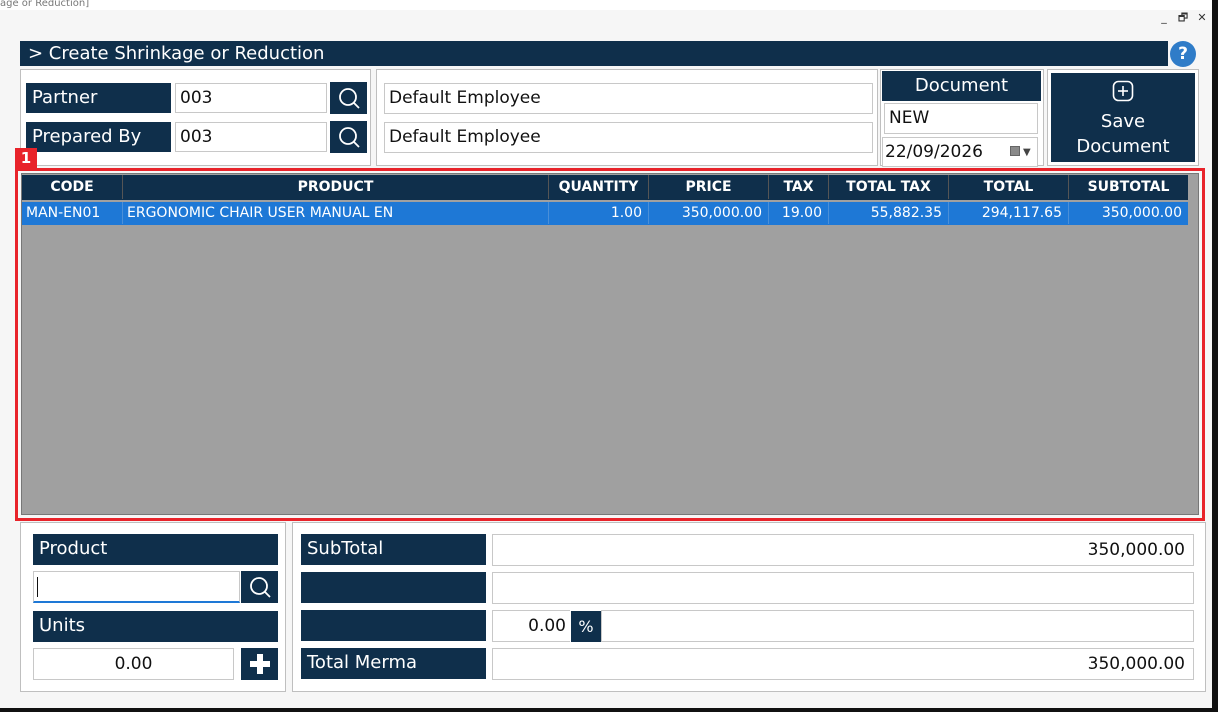 This screenshot has height=712, width=1218. What do you see at coordinates (1123, 146) in the screenshot?
I see `save-label-line2: Document` at bounding box center [1123, 146].